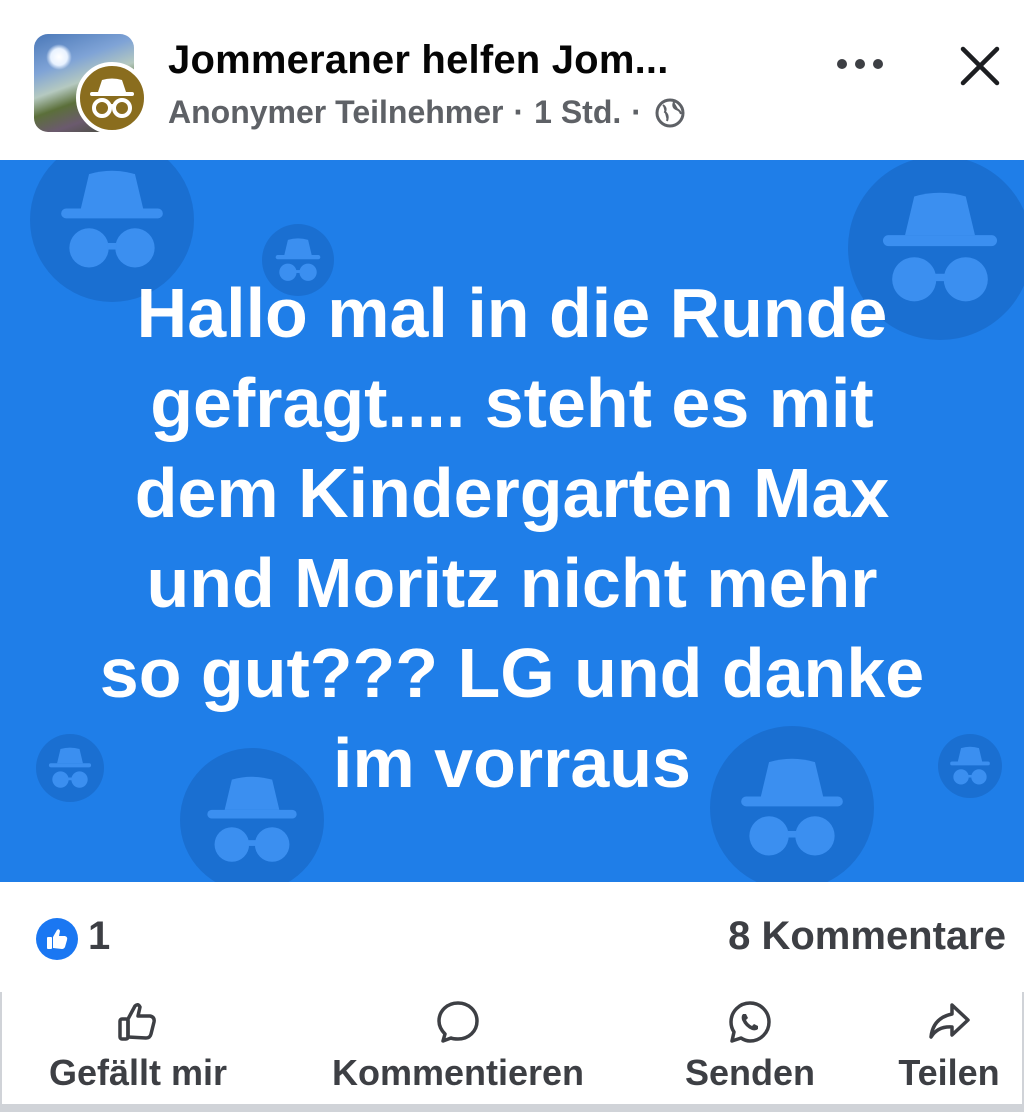  What do you see at coordinates (512, 493) in the screenshot?
I see `post-line: dem Kindergarten Max` at bounding box center [512, 493].